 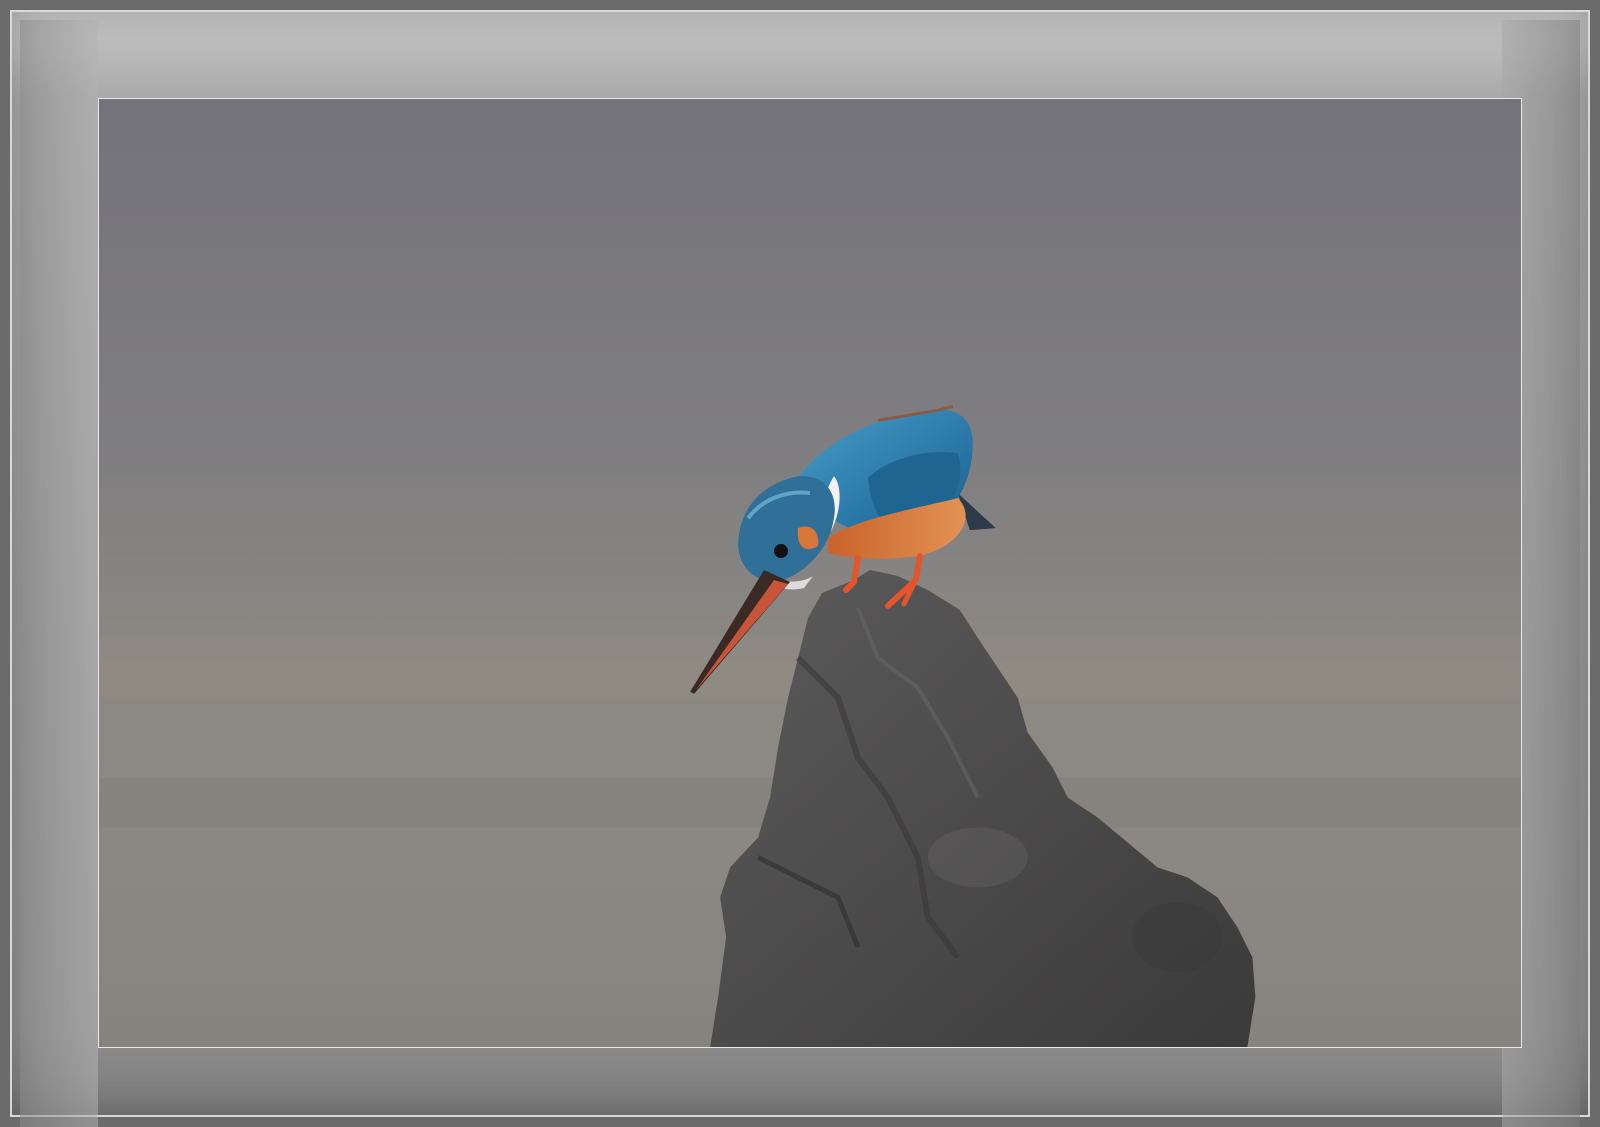 What do you see at coordinates (59, 573) in the screenshot?
I see `frame-bevel-left` at bounding box center [59, 573].